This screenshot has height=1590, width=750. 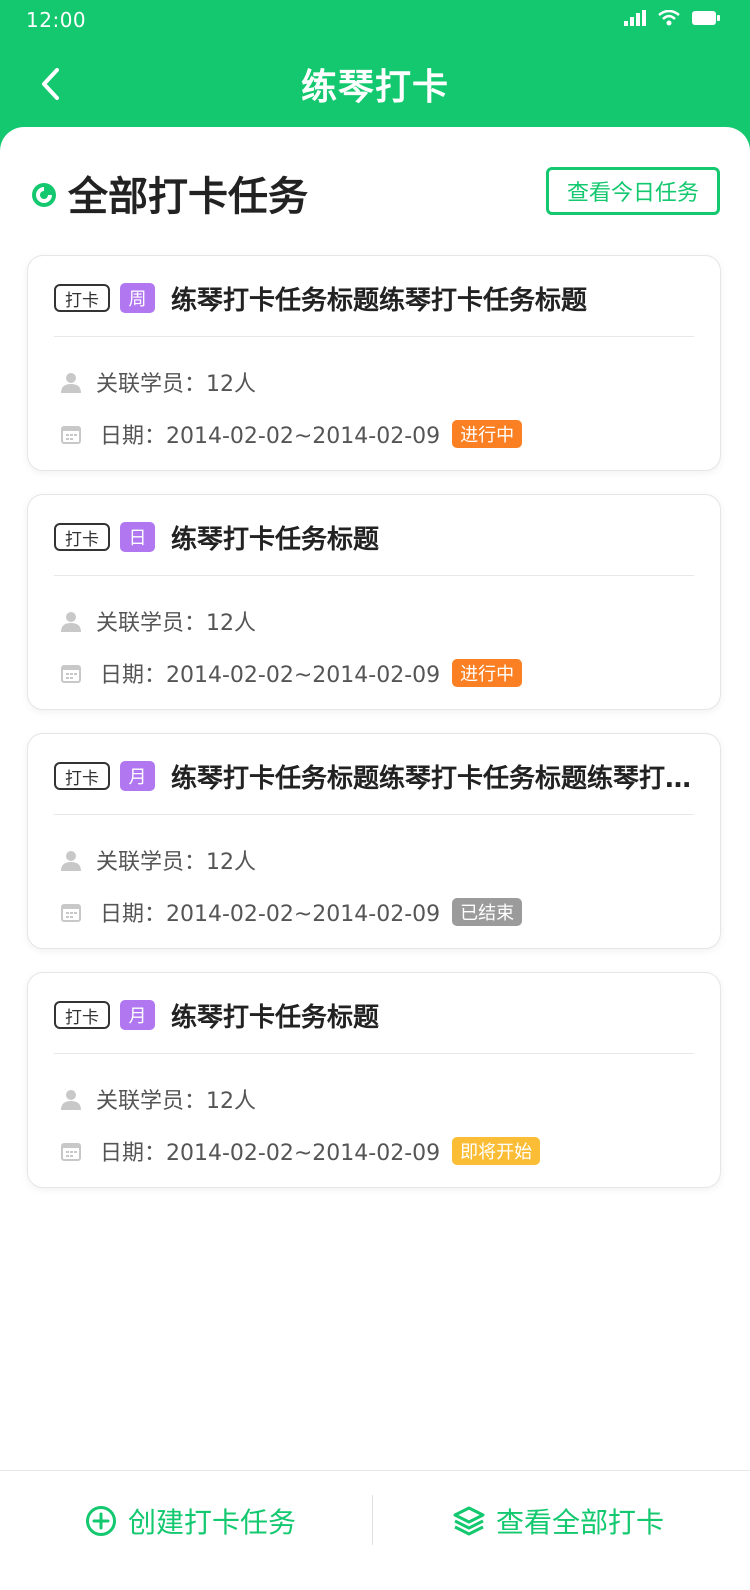 I want to click on period-tag: 日, so click(x=137, y=537).